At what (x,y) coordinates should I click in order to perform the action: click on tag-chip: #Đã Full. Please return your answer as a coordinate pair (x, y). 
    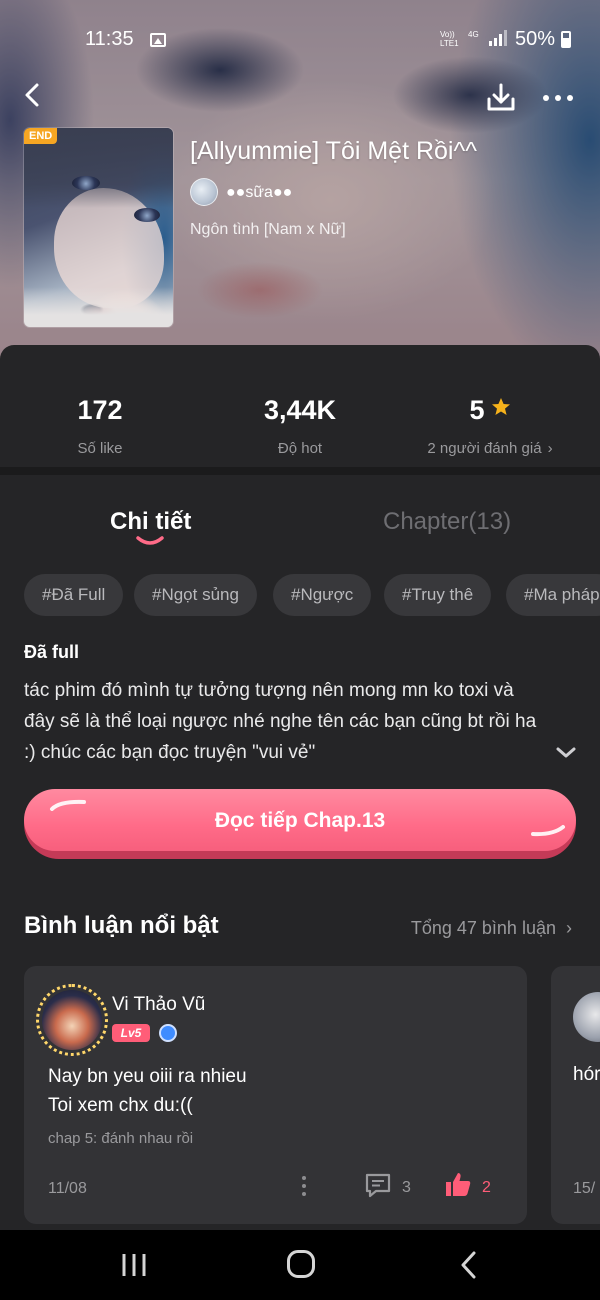
    Looking at the image, I should click on (74, 595).